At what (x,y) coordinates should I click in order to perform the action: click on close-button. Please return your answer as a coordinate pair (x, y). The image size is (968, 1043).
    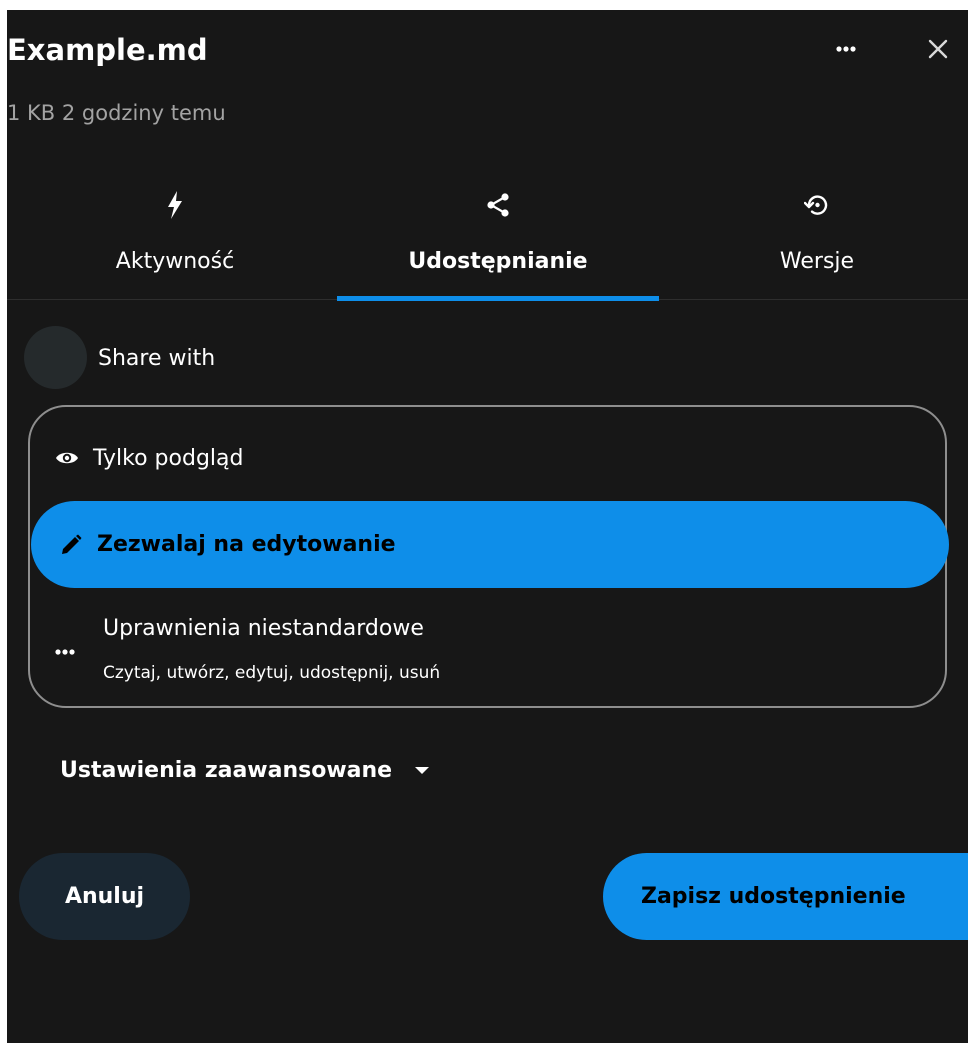
    Looking at the image, I should click on (938, 49).